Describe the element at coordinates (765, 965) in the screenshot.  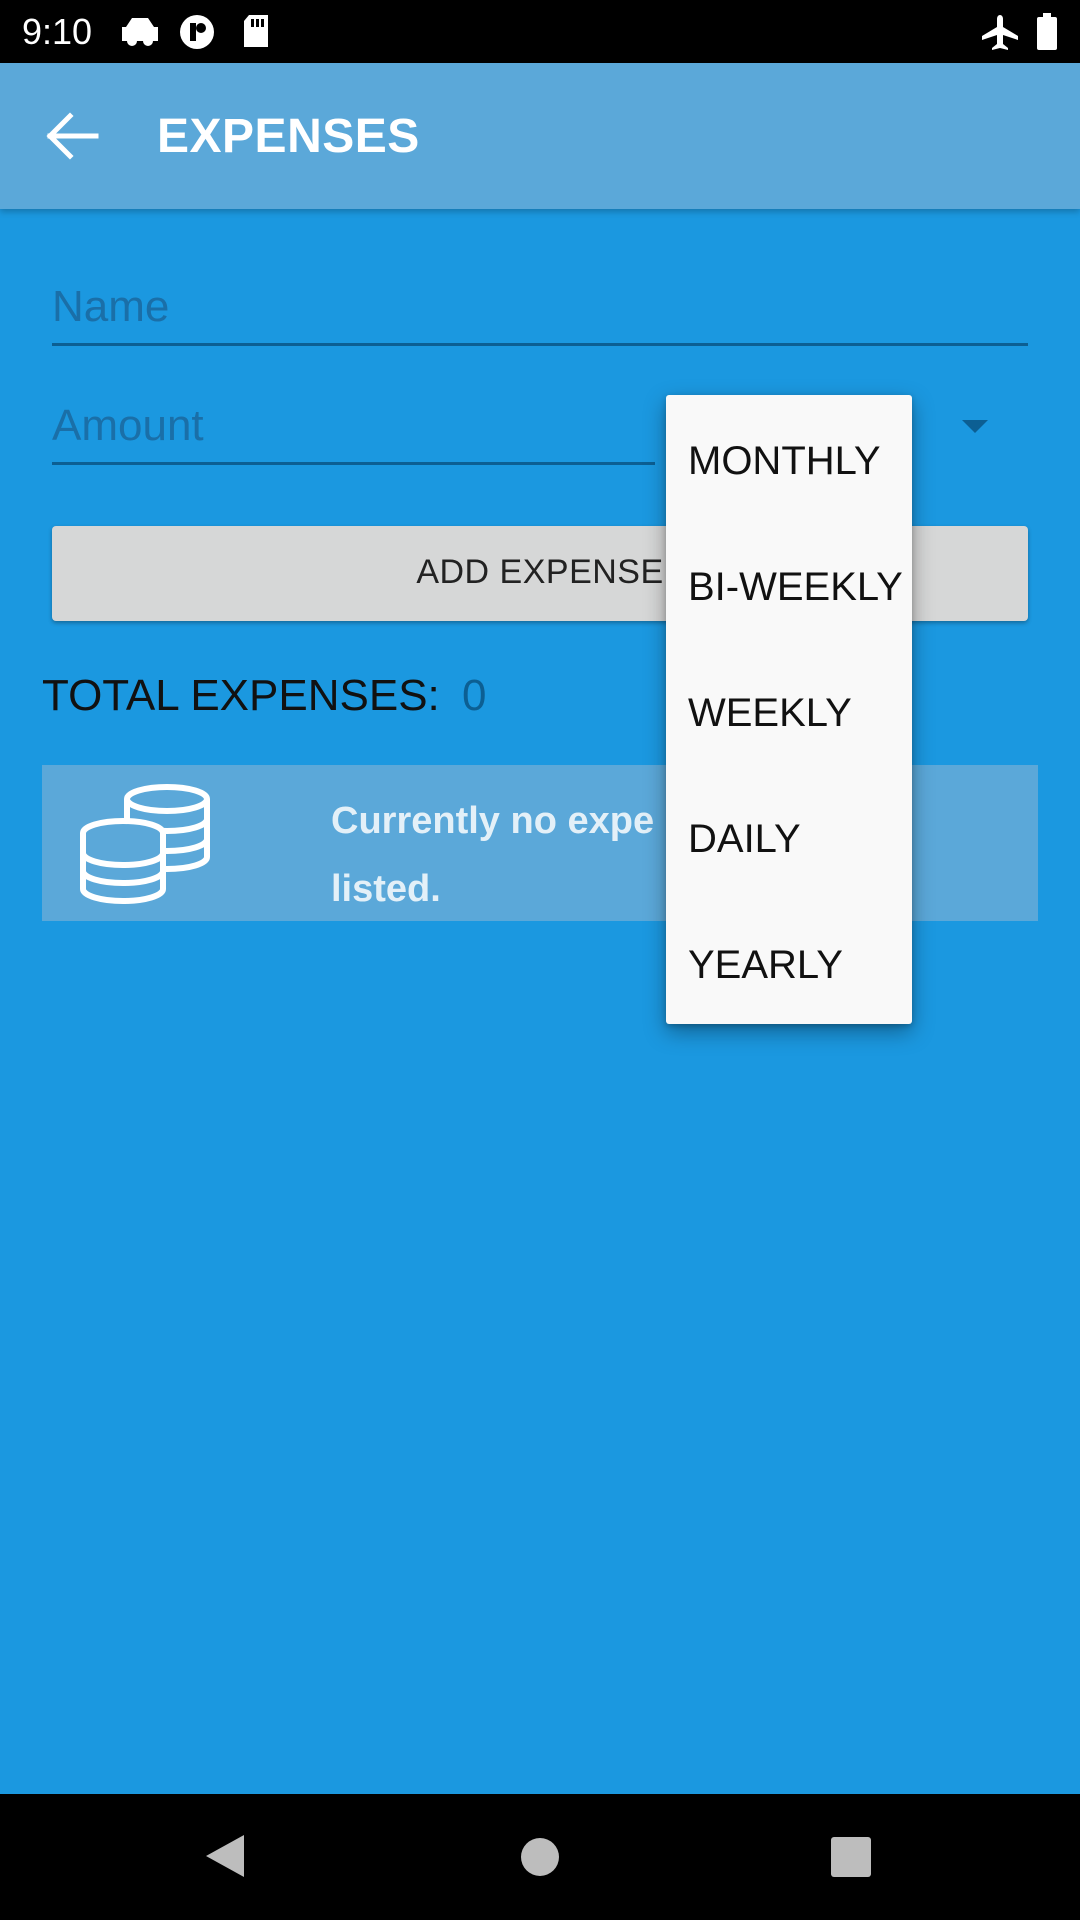
I see `dropdown-option-yearly: YEARLY` at that location.